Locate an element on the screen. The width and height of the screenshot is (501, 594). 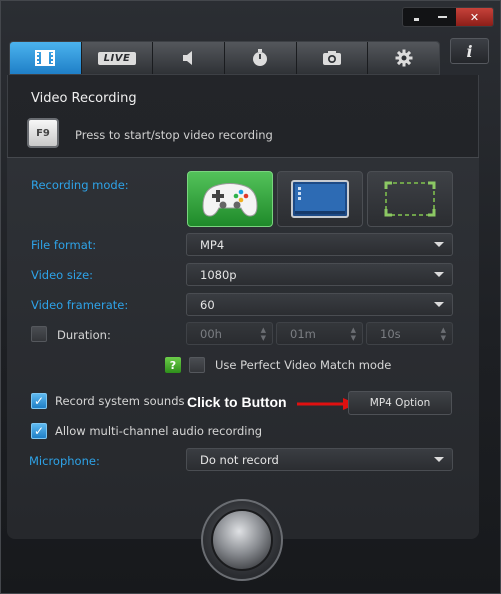
desktop-icon is located at coordinates (320, 199).